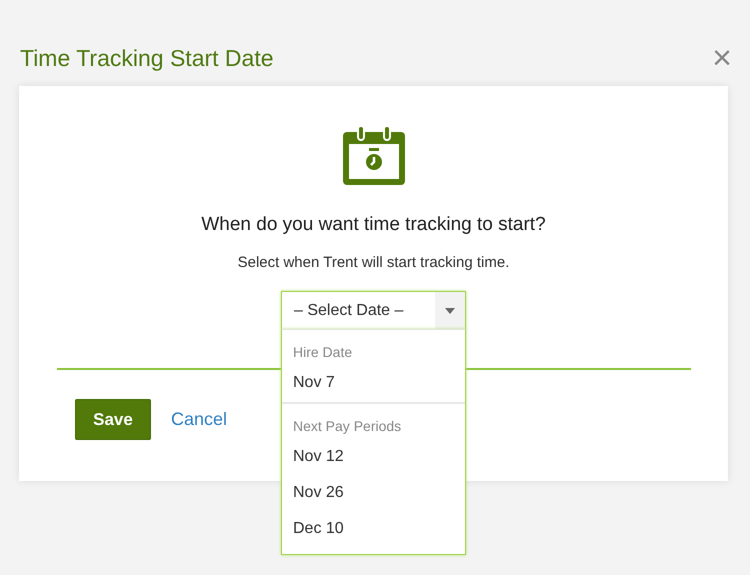 The width and height of the screenshot is (750, 575). Describe the element at coordinates (373, 310) in the screenshot. I see `date-select: – Select Date –` at that location.